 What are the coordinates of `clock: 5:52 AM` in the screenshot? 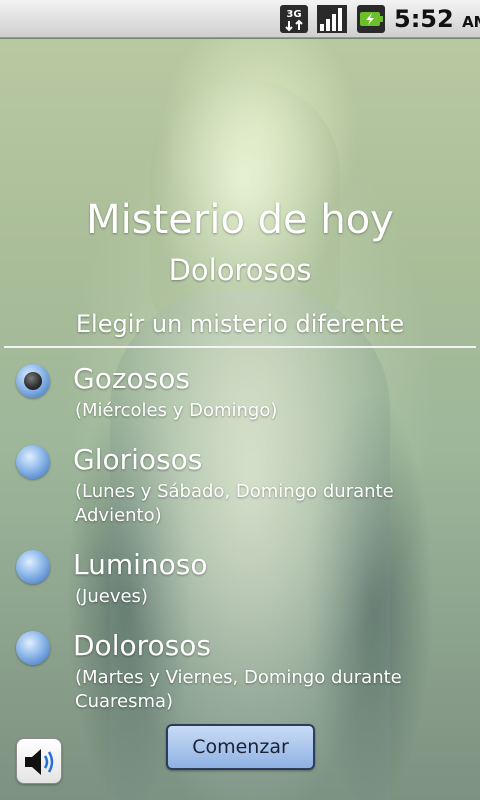 It's located at (437, 19).